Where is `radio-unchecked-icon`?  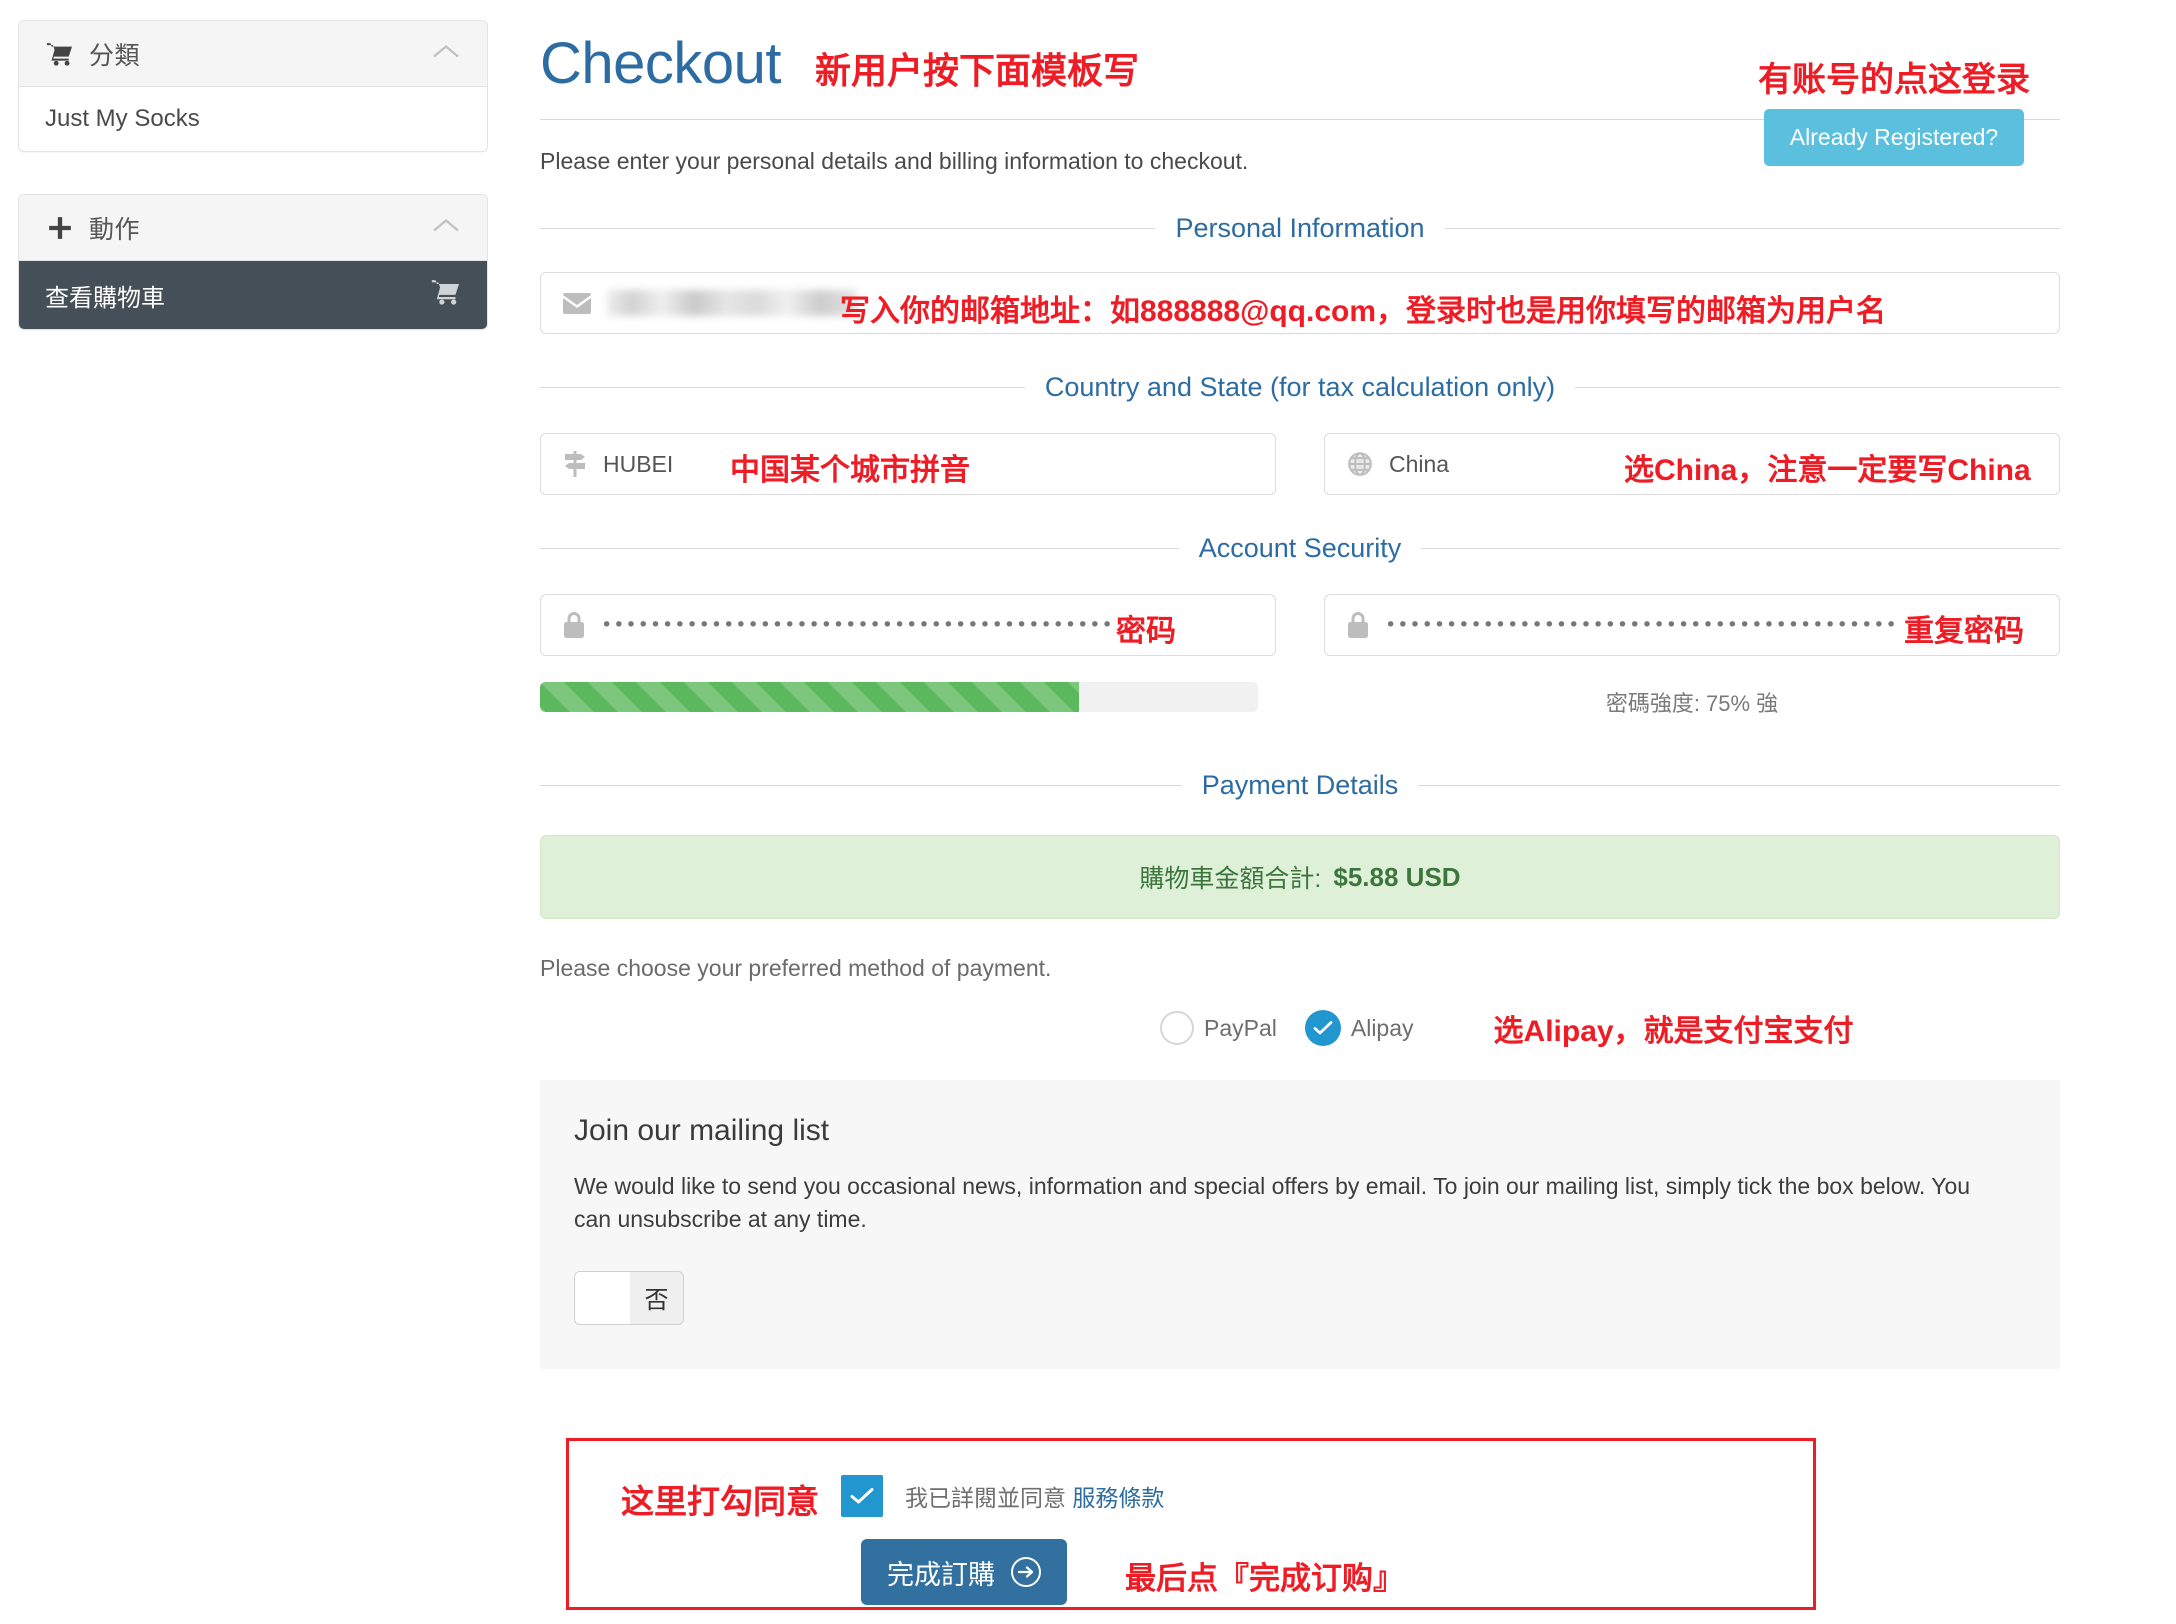 radio-unchecked-icon is located at coordinates (1177, 1028).